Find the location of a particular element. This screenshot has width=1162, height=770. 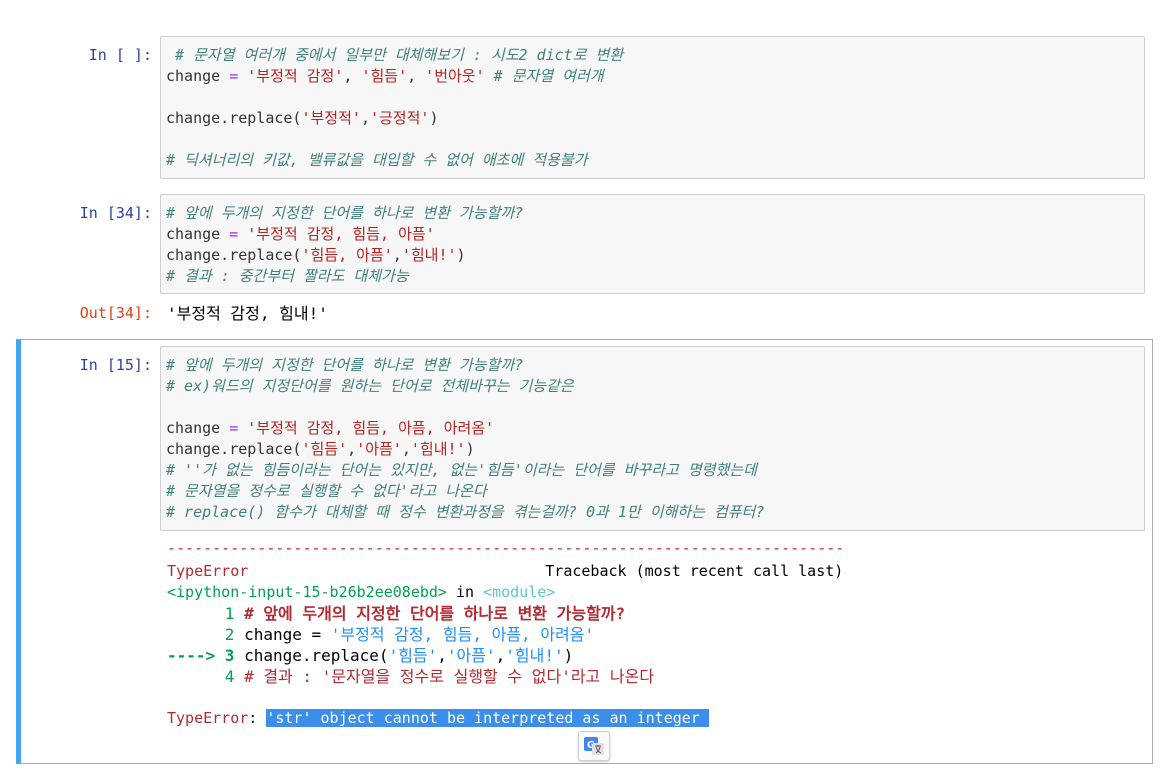

code-comment: # 결과 : 중간부터 짤라도 대체가능 is located at coordinates (287, 276).